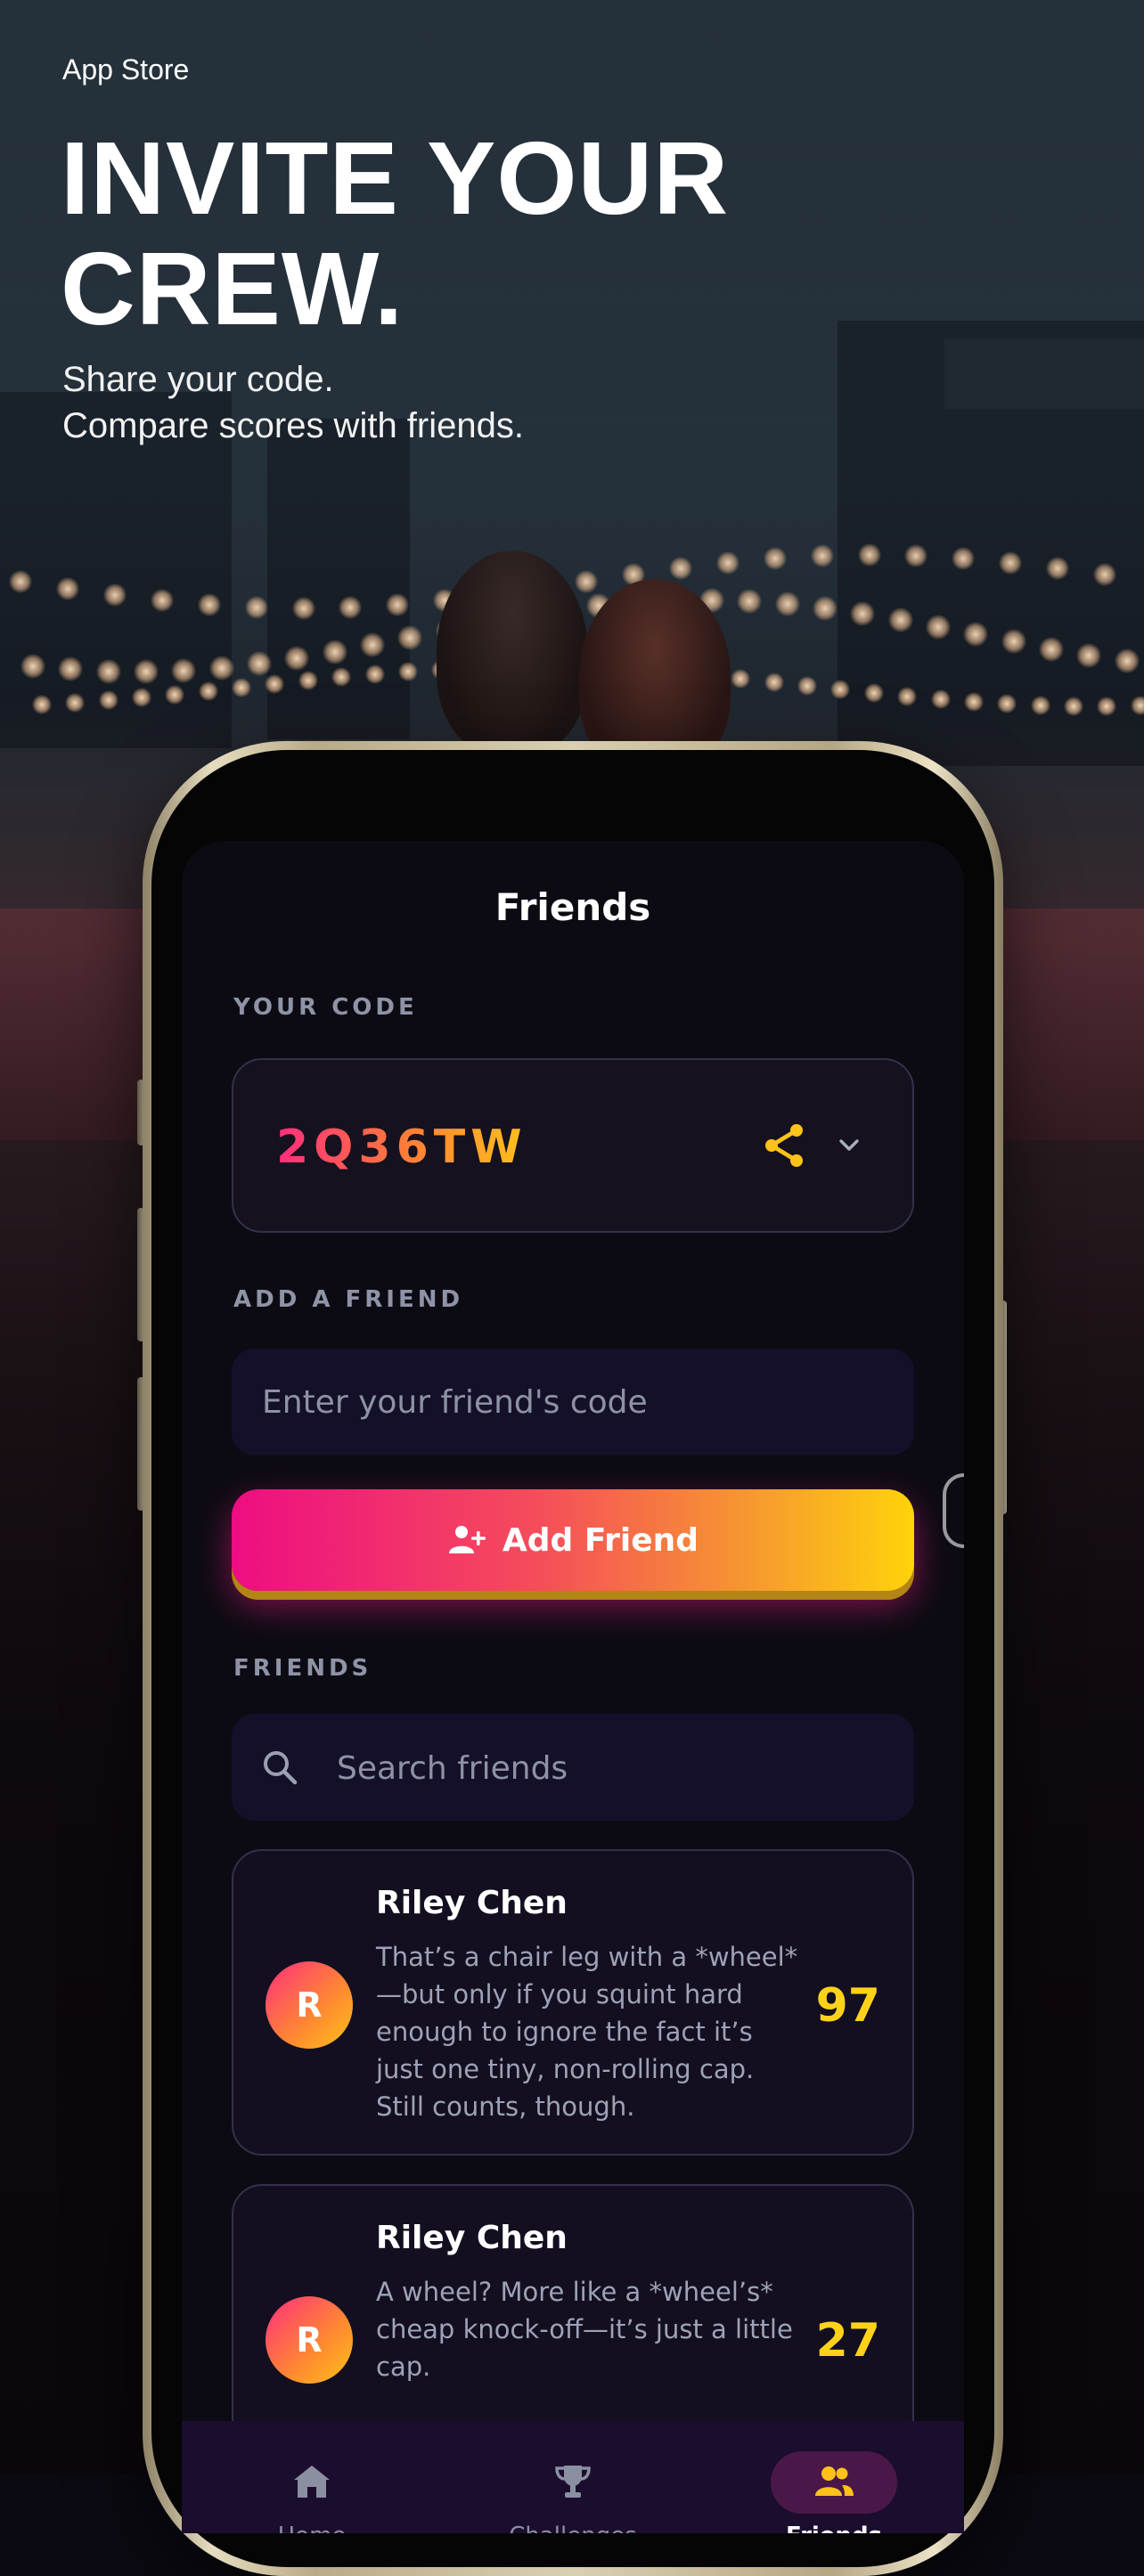 Image resolution: width=1144 pixels, height=2576 pixels. I want to click on home-icon, so click(312, 2482).